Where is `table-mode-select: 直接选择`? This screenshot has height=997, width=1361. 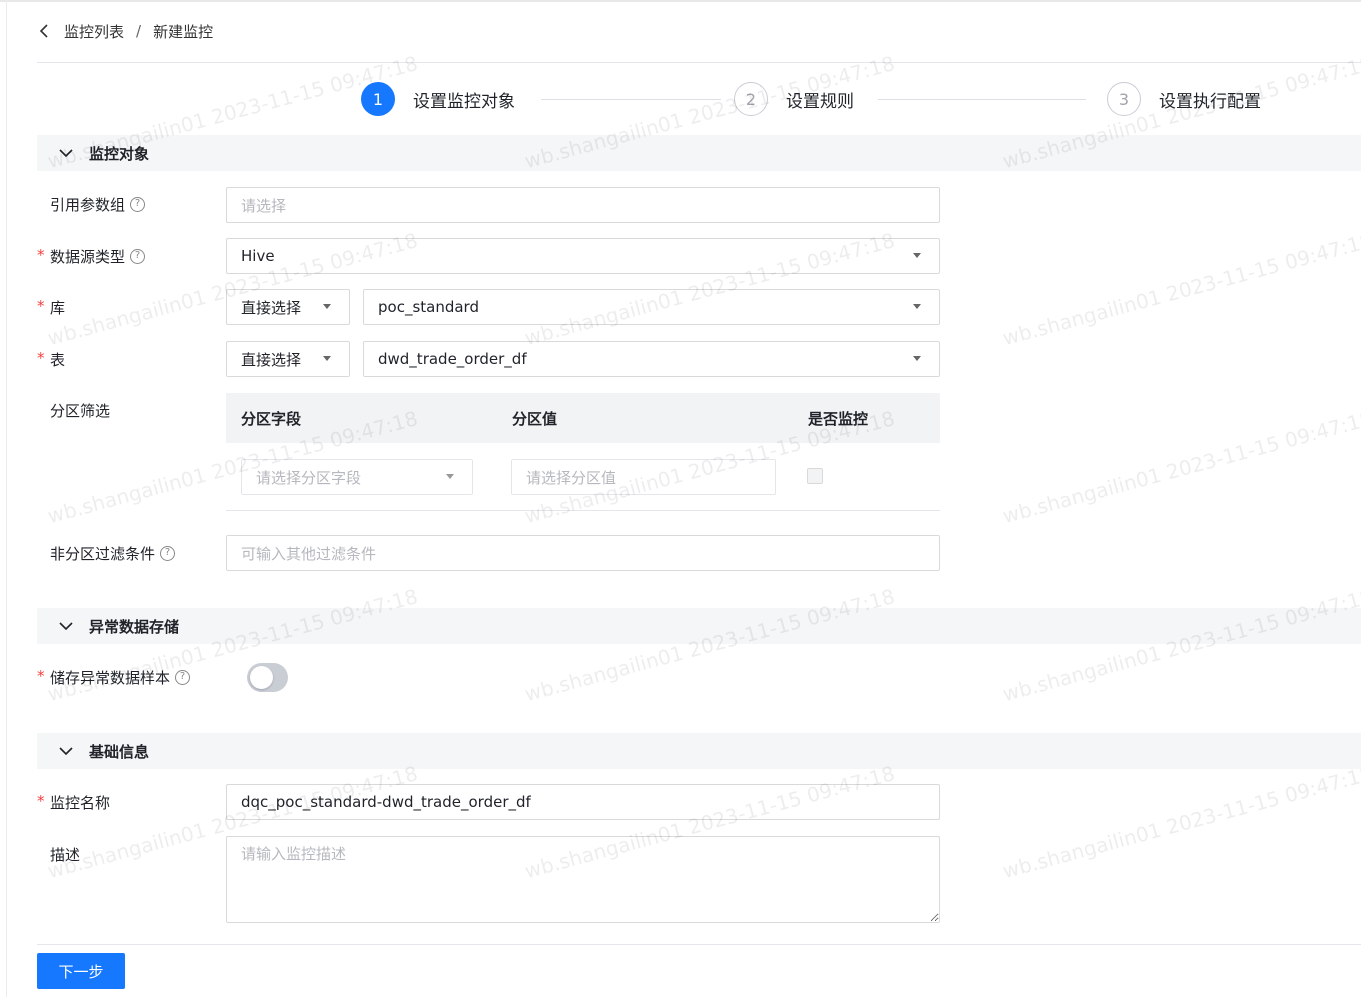 table-mode-select: 直接选择 is located at coordinates (288, 359).